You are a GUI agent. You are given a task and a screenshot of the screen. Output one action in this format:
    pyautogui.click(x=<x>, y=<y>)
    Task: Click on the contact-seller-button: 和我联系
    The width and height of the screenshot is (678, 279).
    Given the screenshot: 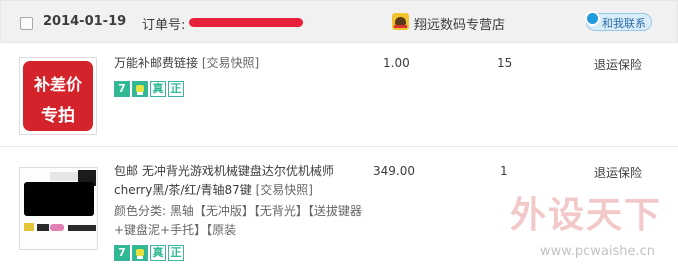 What is the action you would take?
    pyautogui.click(x=618, y=21)
    